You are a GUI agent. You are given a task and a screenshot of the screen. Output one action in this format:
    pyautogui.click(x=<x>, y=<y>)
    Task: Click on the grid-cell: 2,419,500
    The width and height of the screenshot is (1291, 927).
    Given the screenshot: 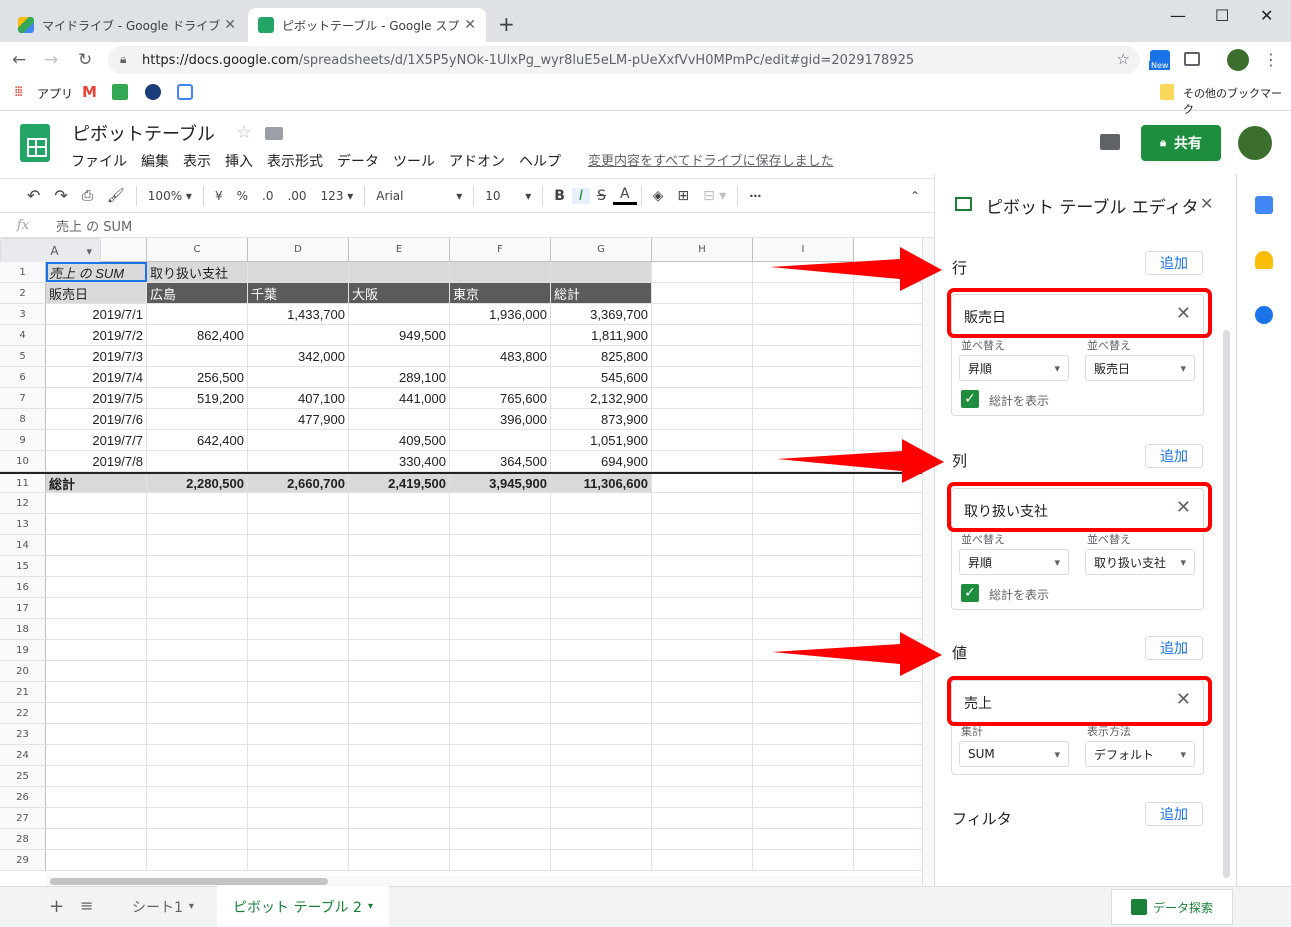 What is the action you would take?
    pyautogui.click(x=399, y=483)
    